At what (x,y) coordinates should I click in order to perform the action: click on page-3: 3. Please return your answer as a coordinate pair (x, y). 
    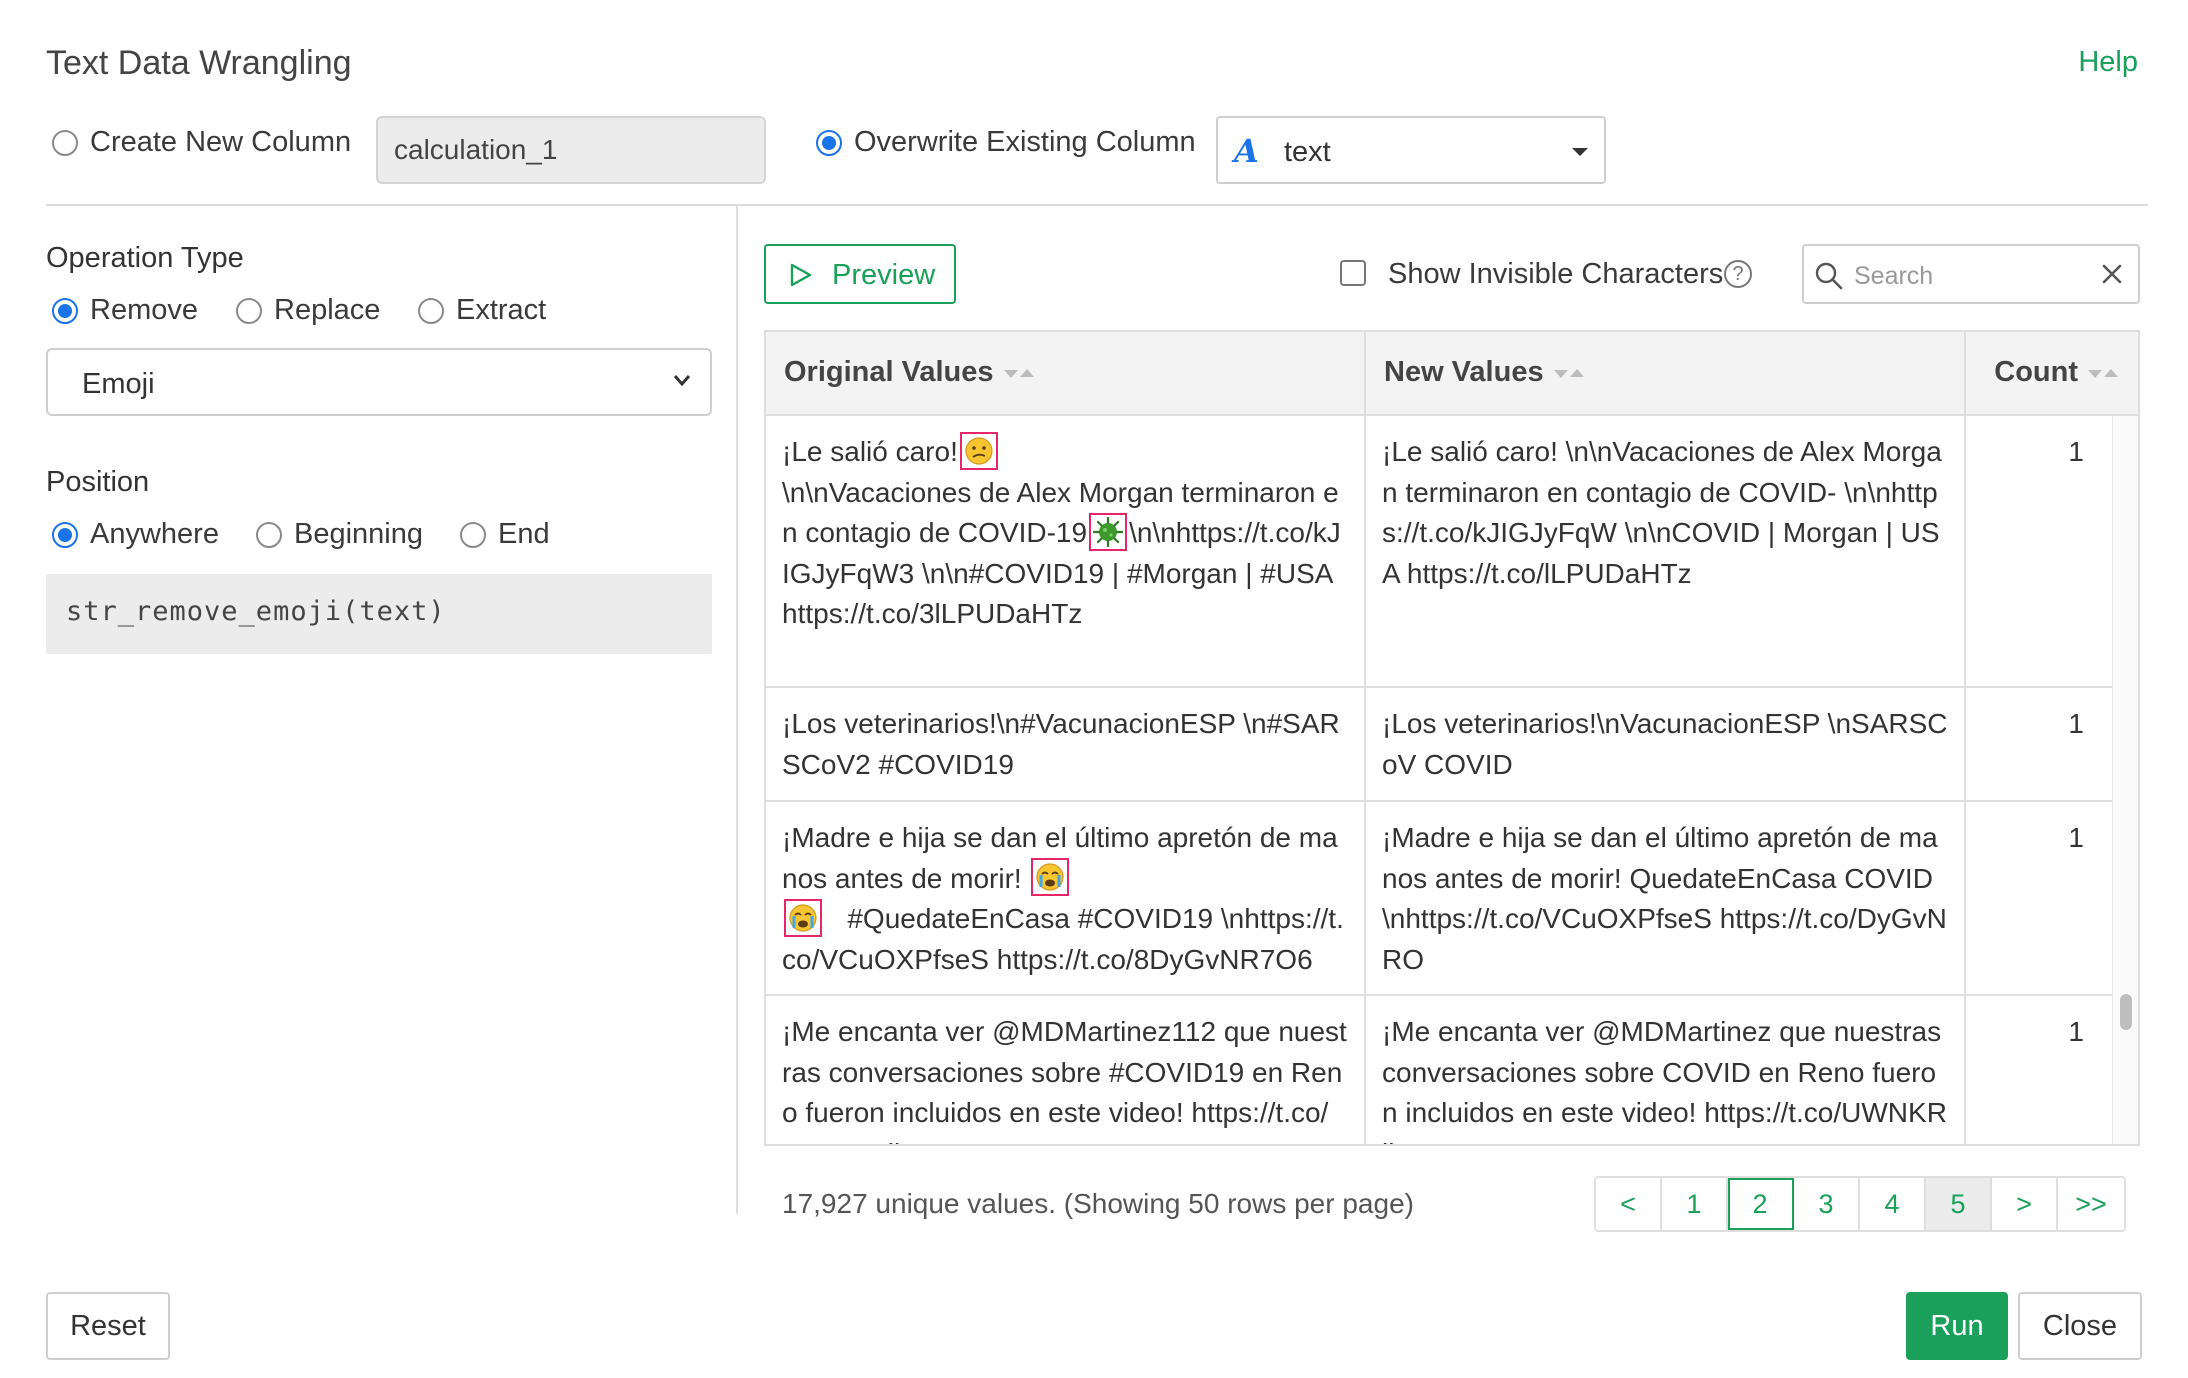
    Looking at the image, I should click on (1827, 1204).